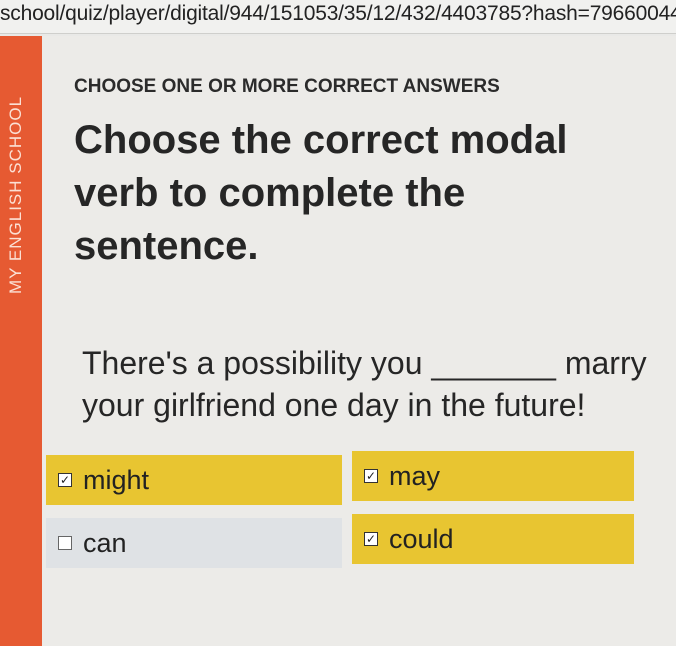 Image resolution: width=676 pixels, height=646 pixels. Describe the element at coordinates (15, 194) in the screenshot. I see `brand-logo-text: MY ENGLISH SCHOOL` at that location.